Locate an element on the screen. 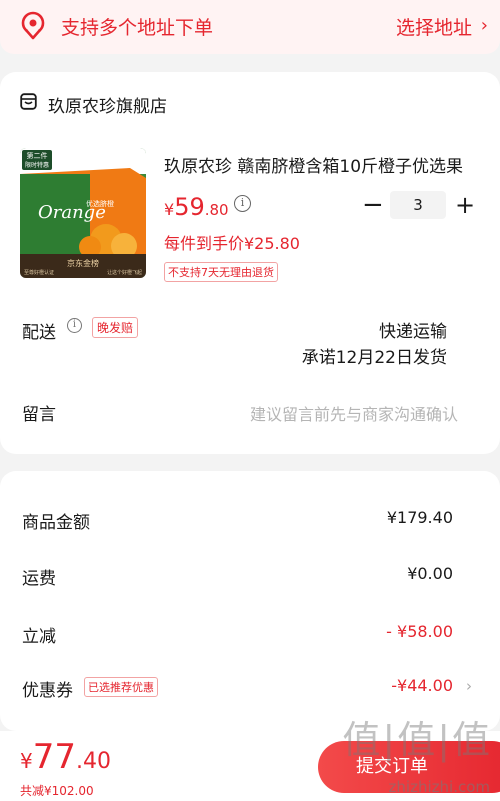 This screenshot has width=500, height=801. shop-icon is located at coordinates (28, 101).